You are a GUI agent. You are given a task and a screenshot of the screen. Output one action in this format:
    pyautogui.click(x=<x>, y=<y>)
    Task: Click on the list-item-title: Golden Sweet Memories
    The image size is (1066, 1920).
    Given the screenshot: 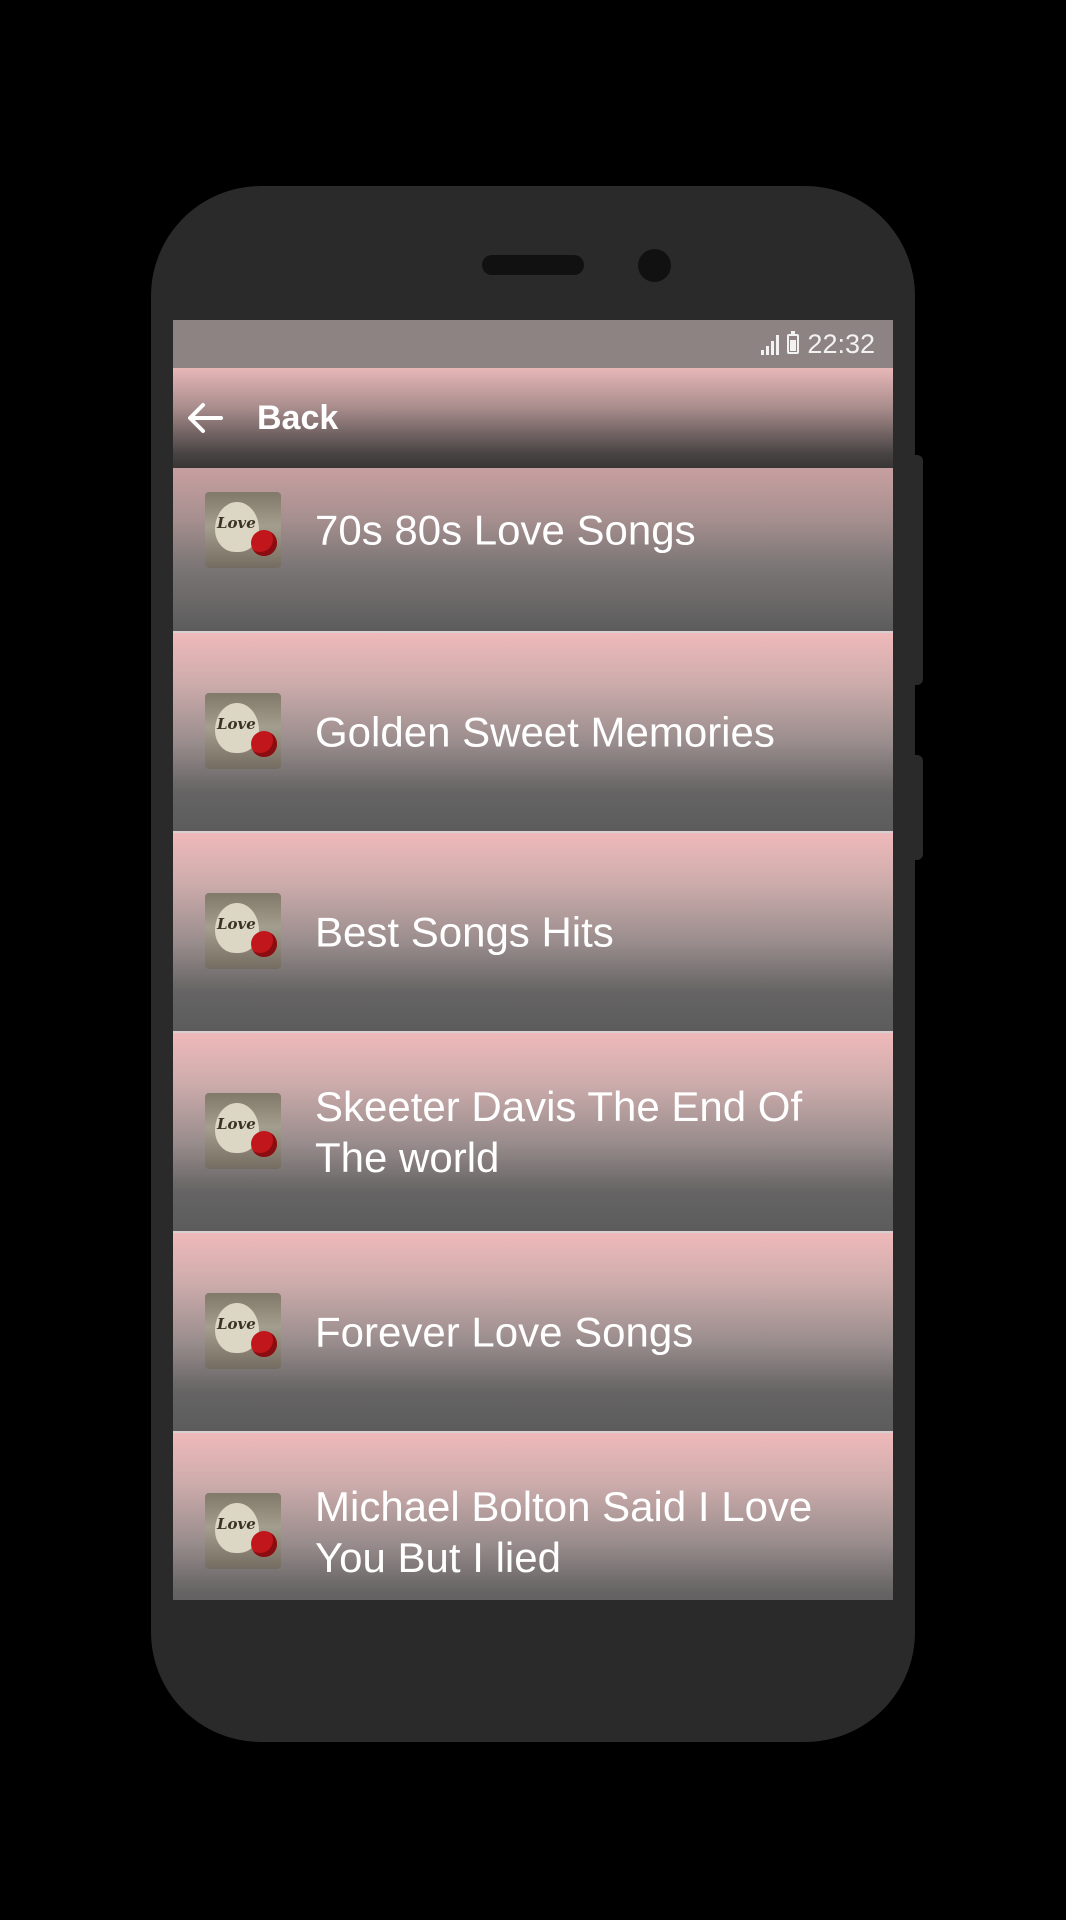 What is the action you would take?
    pyautogui.click(x=545, y=732)
    